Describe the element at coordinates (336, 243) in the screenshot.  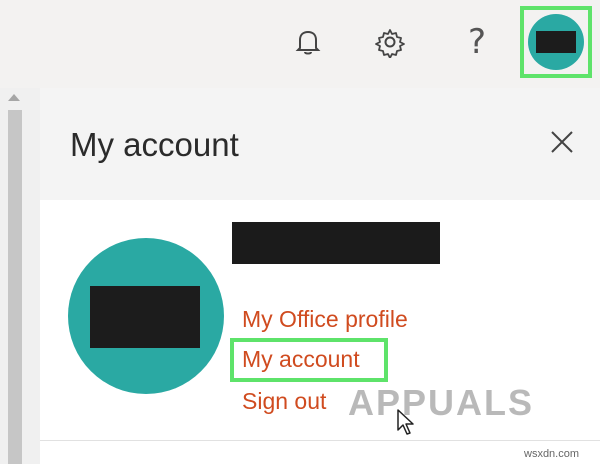
I see `redacted-user-name` at that location.